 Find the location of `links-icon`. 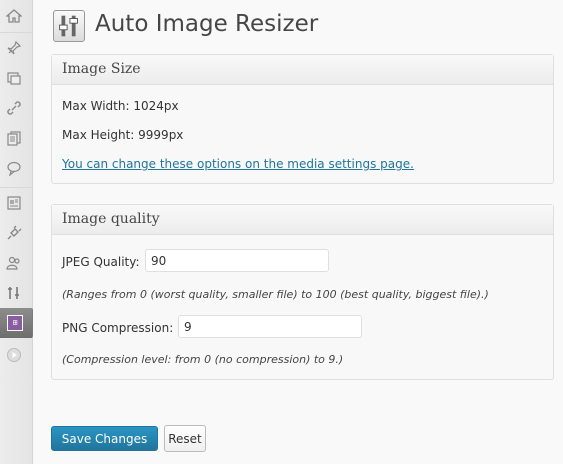

links-icon is located at coordinates (14, 108).